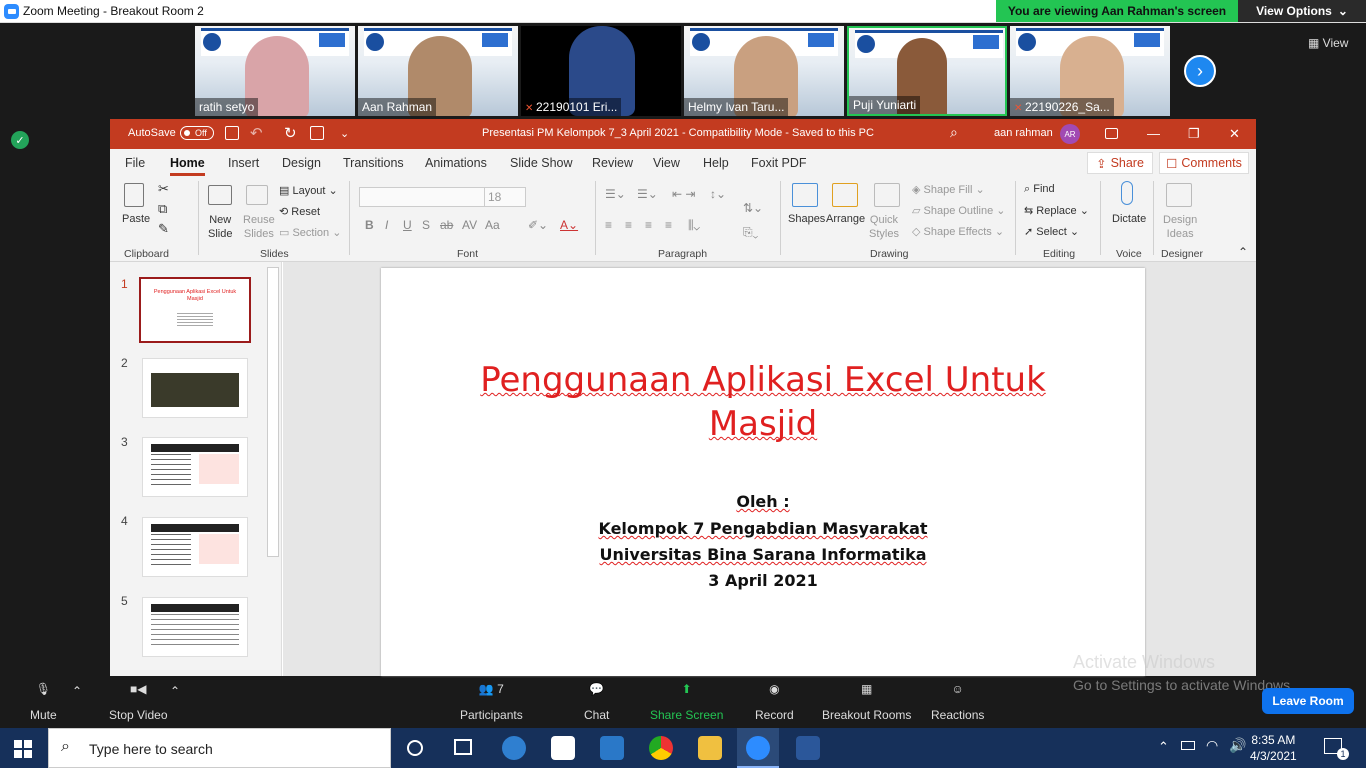 The height and width of the screenshot is (768, 1366). What do you see at coordinates (753, 208) in the screenshot?
I see `text-direction-icon: ⇅⌄` at bounding box center [753, 208].